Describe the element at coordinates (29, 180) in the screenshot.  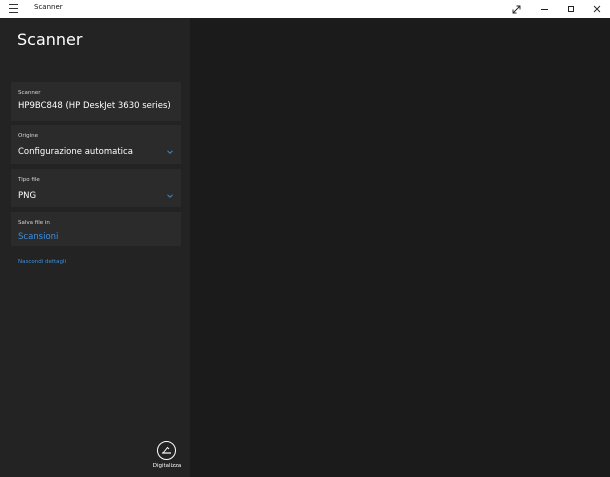
I see `tipo-file-label: Tipo file` at that location.